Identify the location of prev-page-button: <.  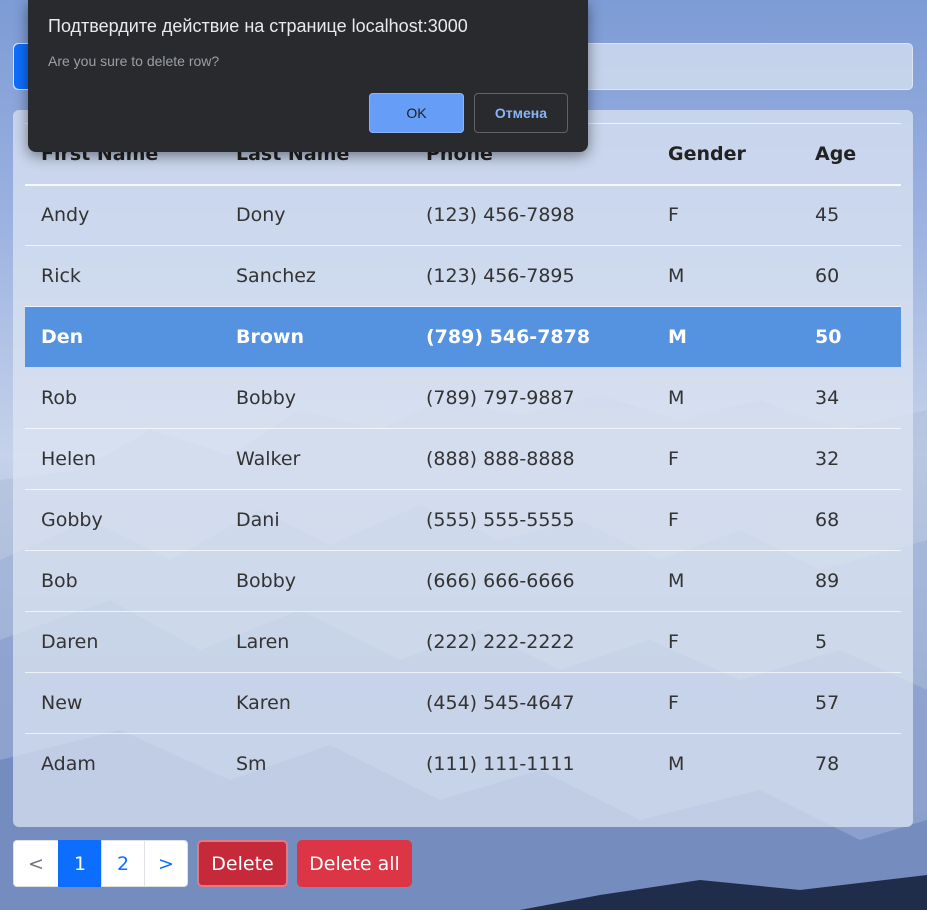
(36, 863).